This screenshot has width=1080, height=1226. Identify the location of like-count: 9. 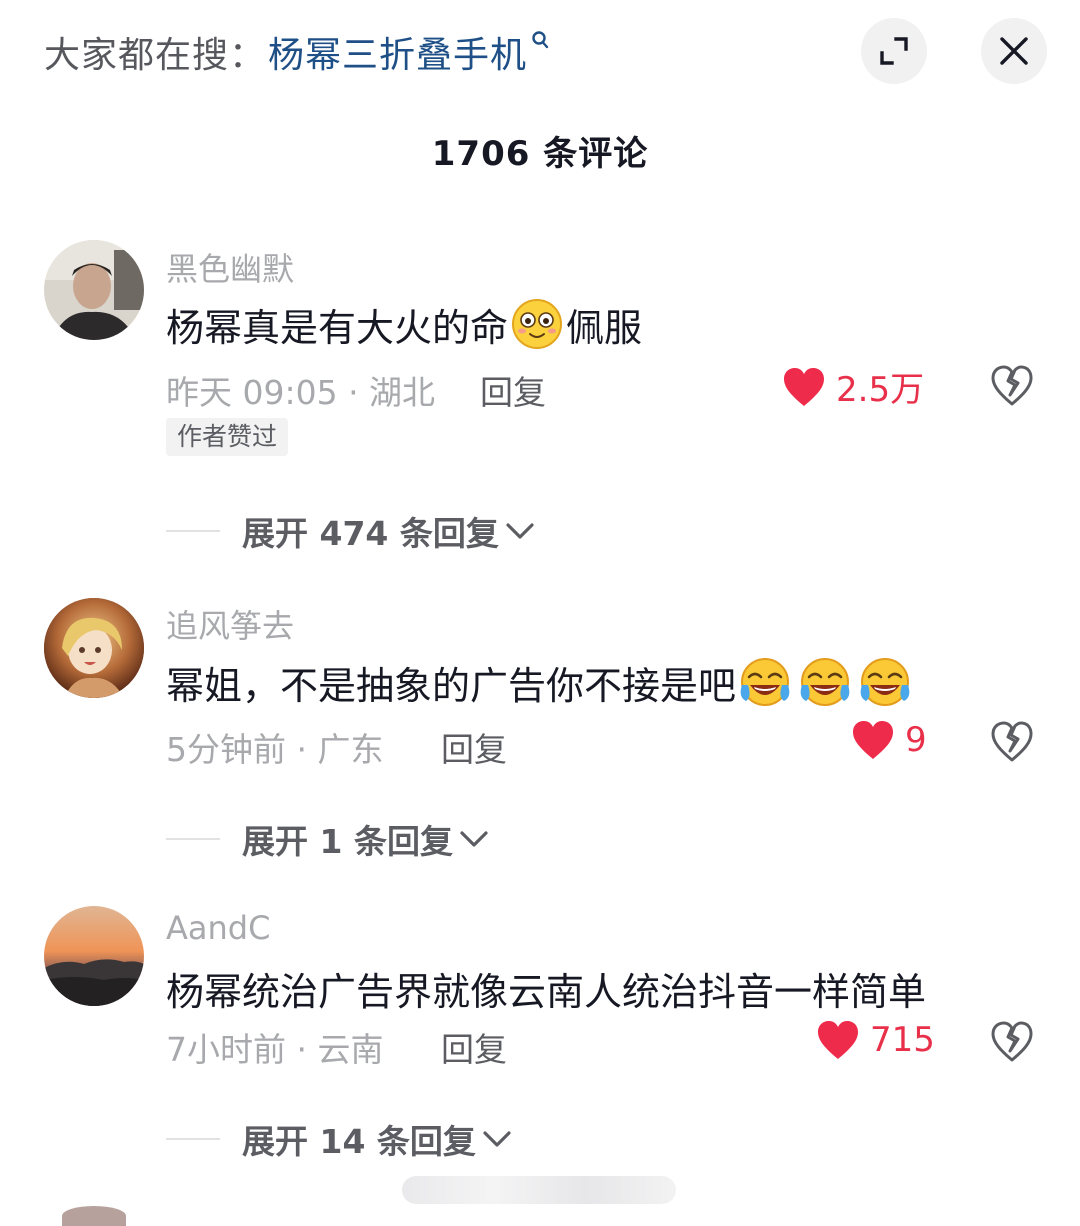
(916, 740).